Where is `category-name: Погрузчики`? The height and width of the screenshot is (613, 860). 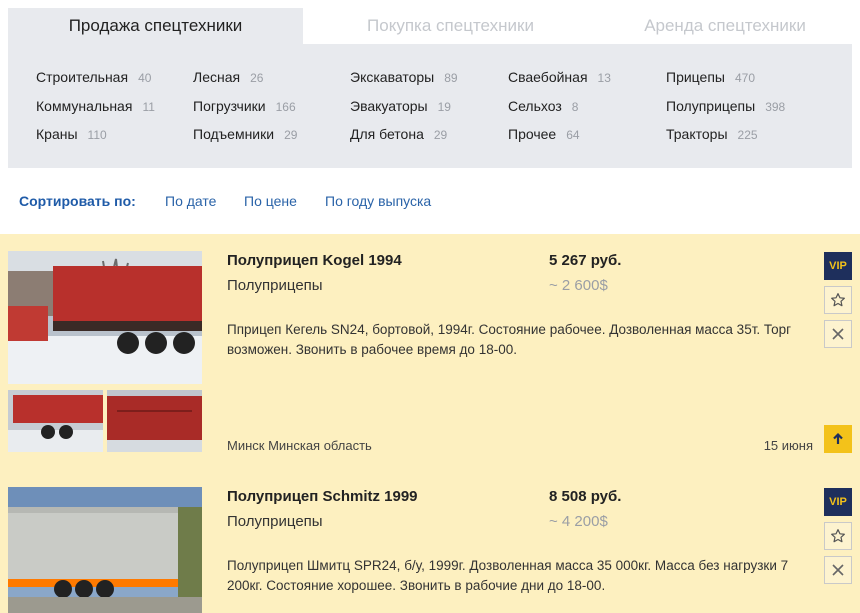 category-name: Погрузчики is located at coordinates (229, 106).